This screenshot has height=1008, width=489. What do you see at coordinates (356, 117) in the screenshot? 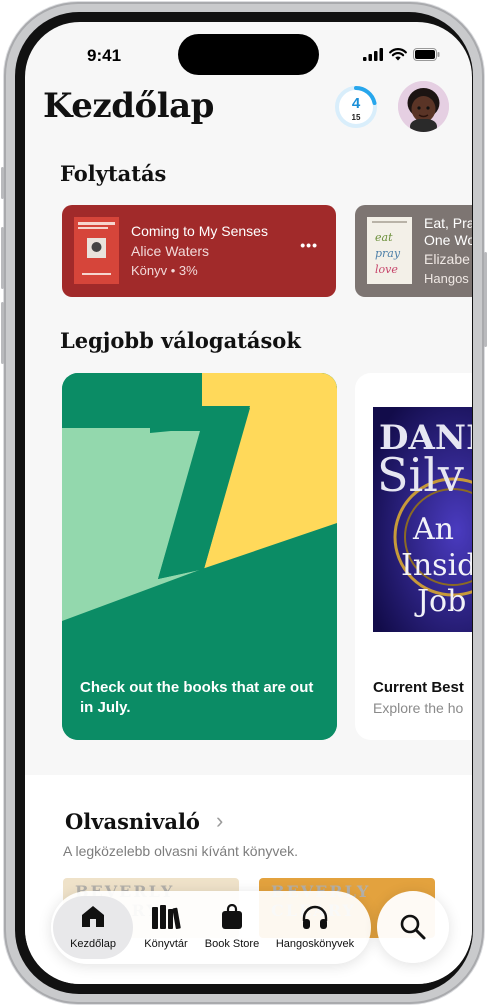
I see `goal-target: 15` at bounding box center [356, 117].